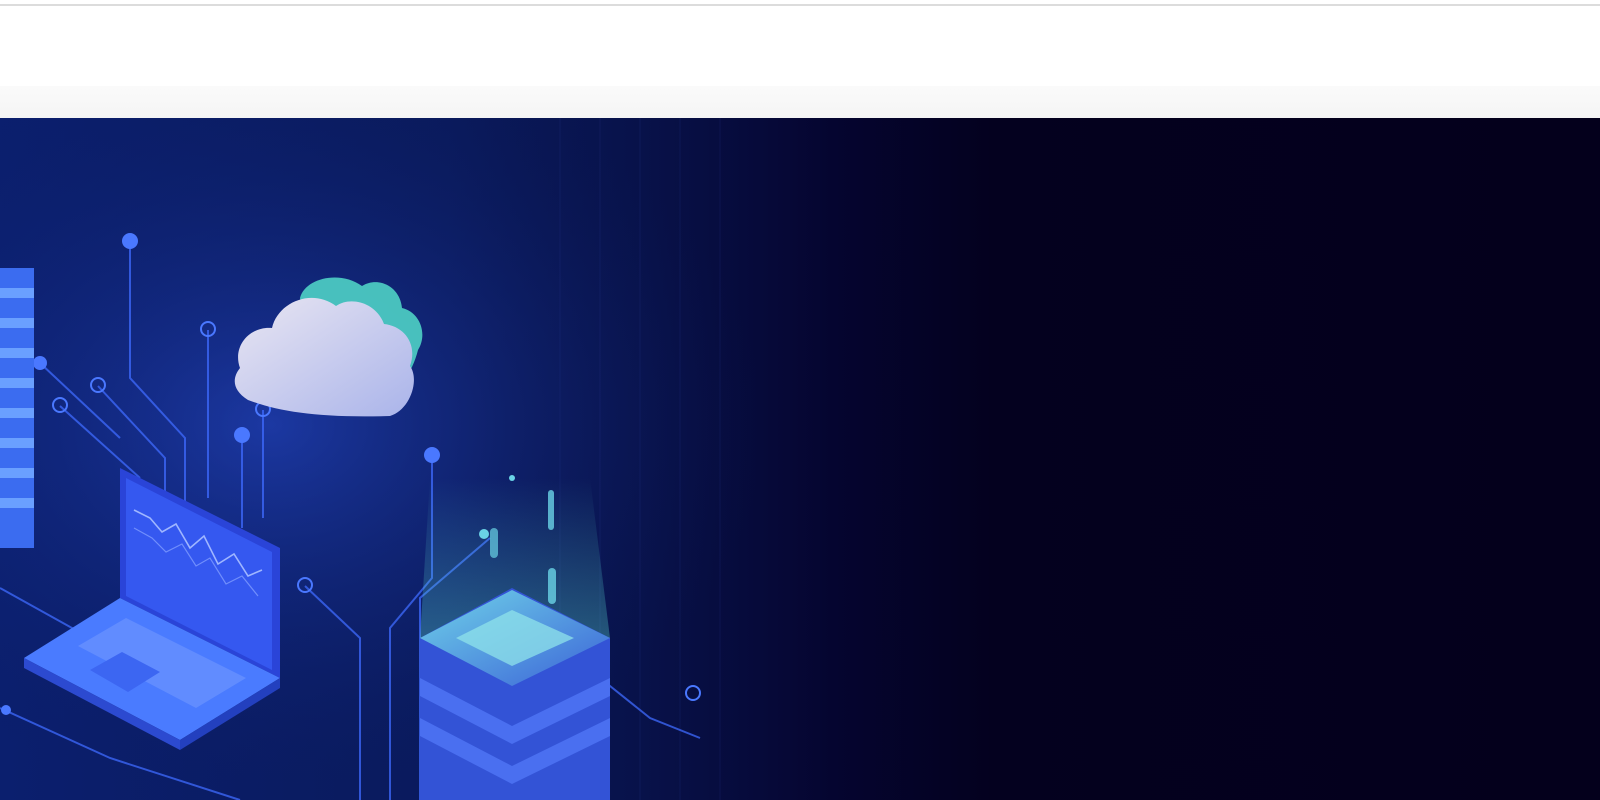 The width and height of the screenshot is (1600, 800). What do you see at coordinates (800, 46) in the screenshot?
I see `site-header` at bounding box center [800, 46].